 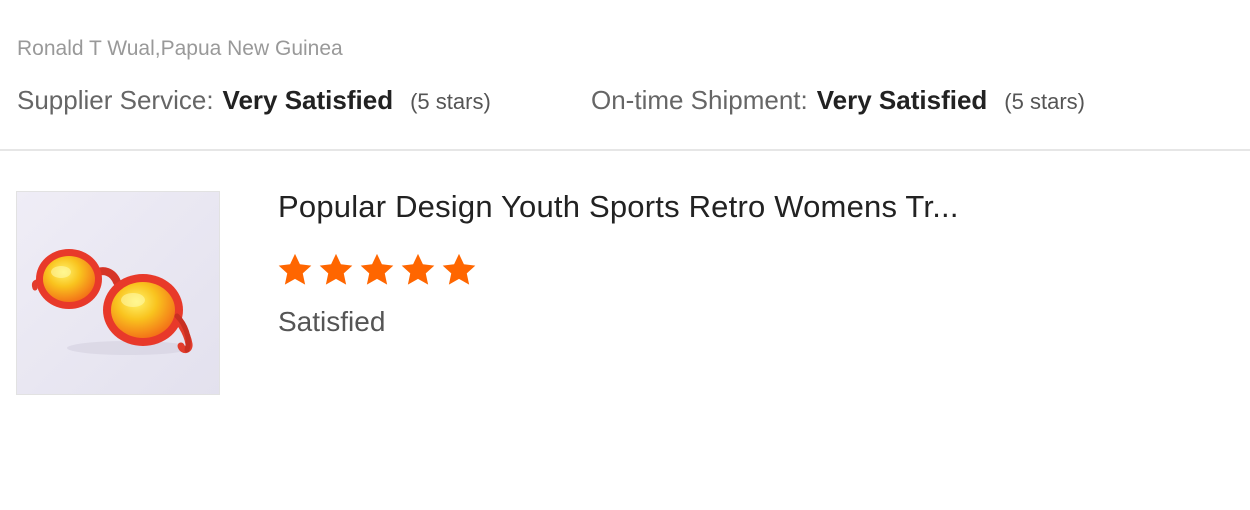 What do you see at coordinates (902, 100) in the screenshot?
I see `ontime-shipment-value: Very Satisfied` at bounding box center [902, 100].